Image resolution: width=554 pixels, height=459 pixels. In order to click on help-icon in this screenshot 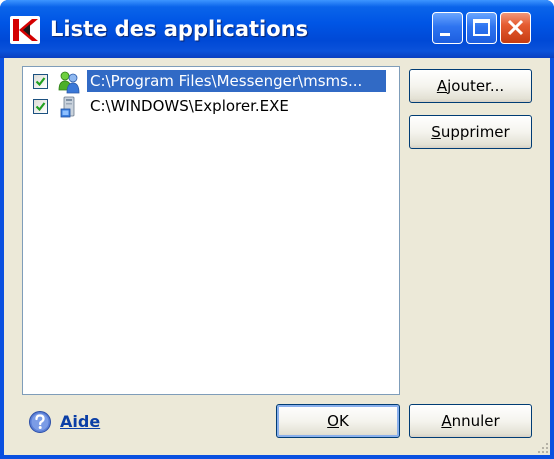, I will do `click(40, 422)`.